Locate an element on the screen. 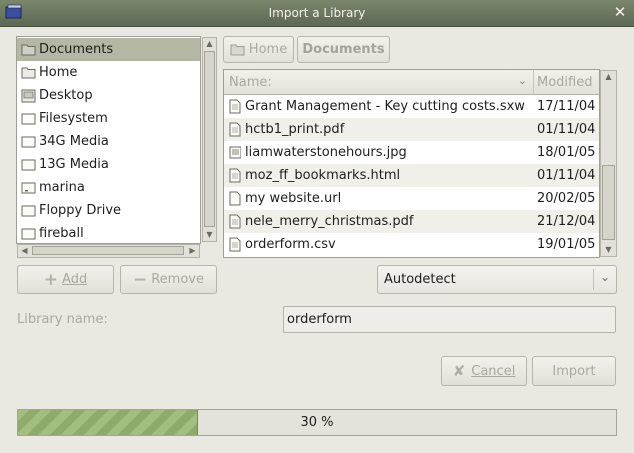 This screenshot has height=453, width=634. sidebar-item-label: fireball is located at coordinates (61, 233).